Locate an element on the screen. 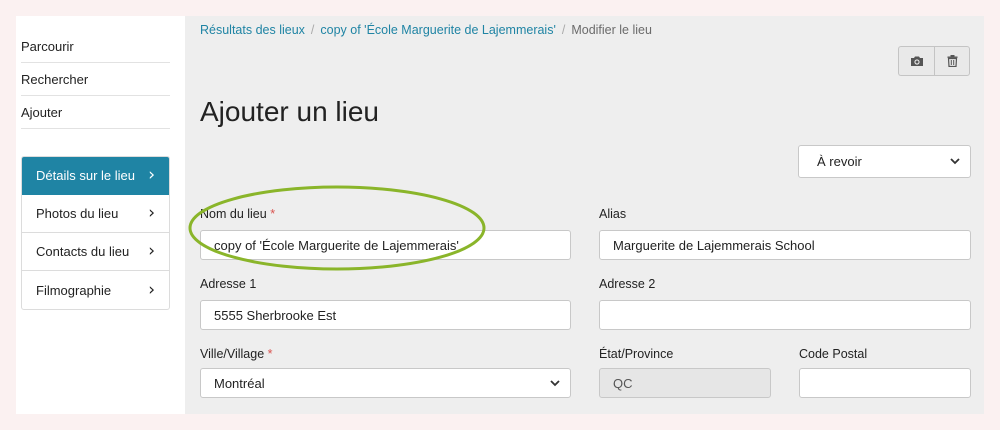 The image size is (1000, 430). state-label: État/Province is located at coordinates (636, 354).